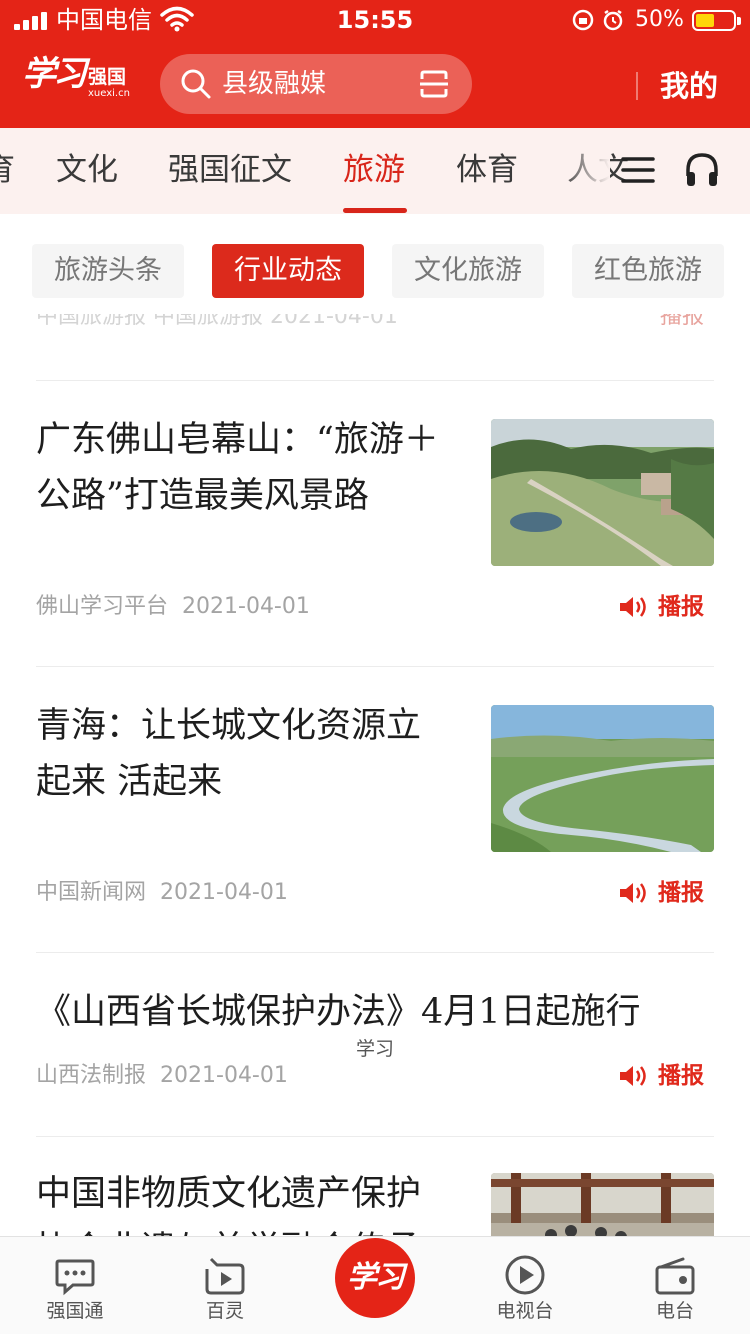 This screenshot has width=750, height=1334. Describe the element at coordinates (87, 170) in the screenshot. I see `tab-culture: 文化` at that location.